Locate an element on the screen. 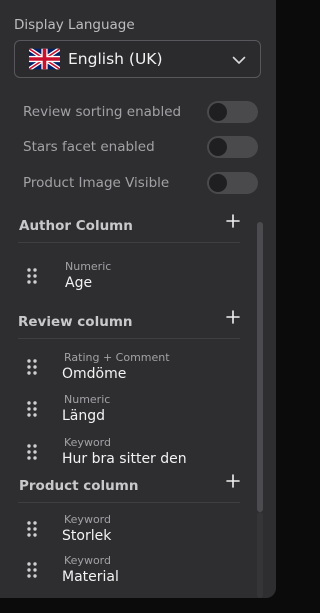 This screenshot has width=320, height=613. field-name: Material is located at coordinates (90, 577).